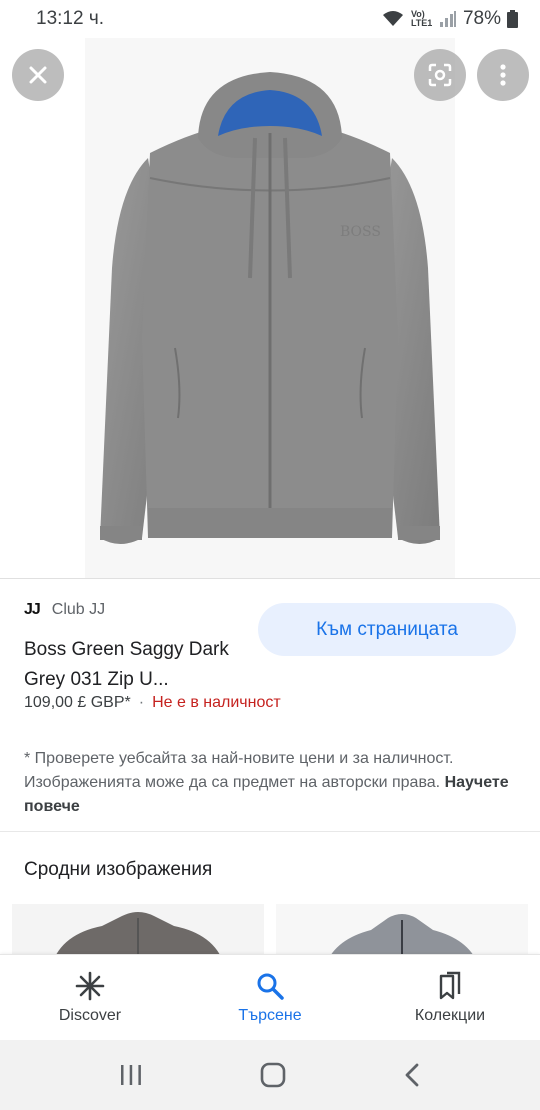 The height and width of the screenshot is (1110, 540). I want to click on more-vert-icon, so click(503, 75).